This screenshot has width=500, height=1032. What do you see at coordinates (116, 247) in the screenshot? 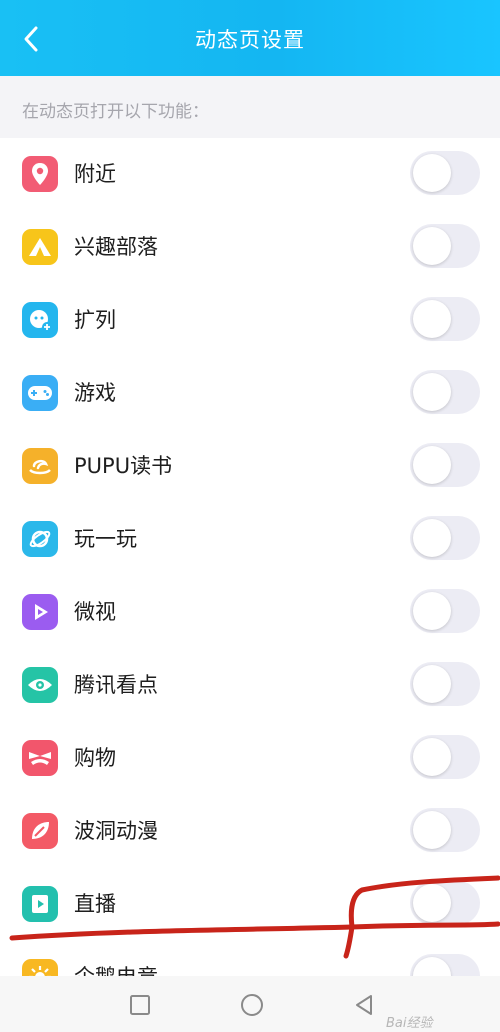
I see `item-label: 兴趣部落` at bounding box center [116, 247].